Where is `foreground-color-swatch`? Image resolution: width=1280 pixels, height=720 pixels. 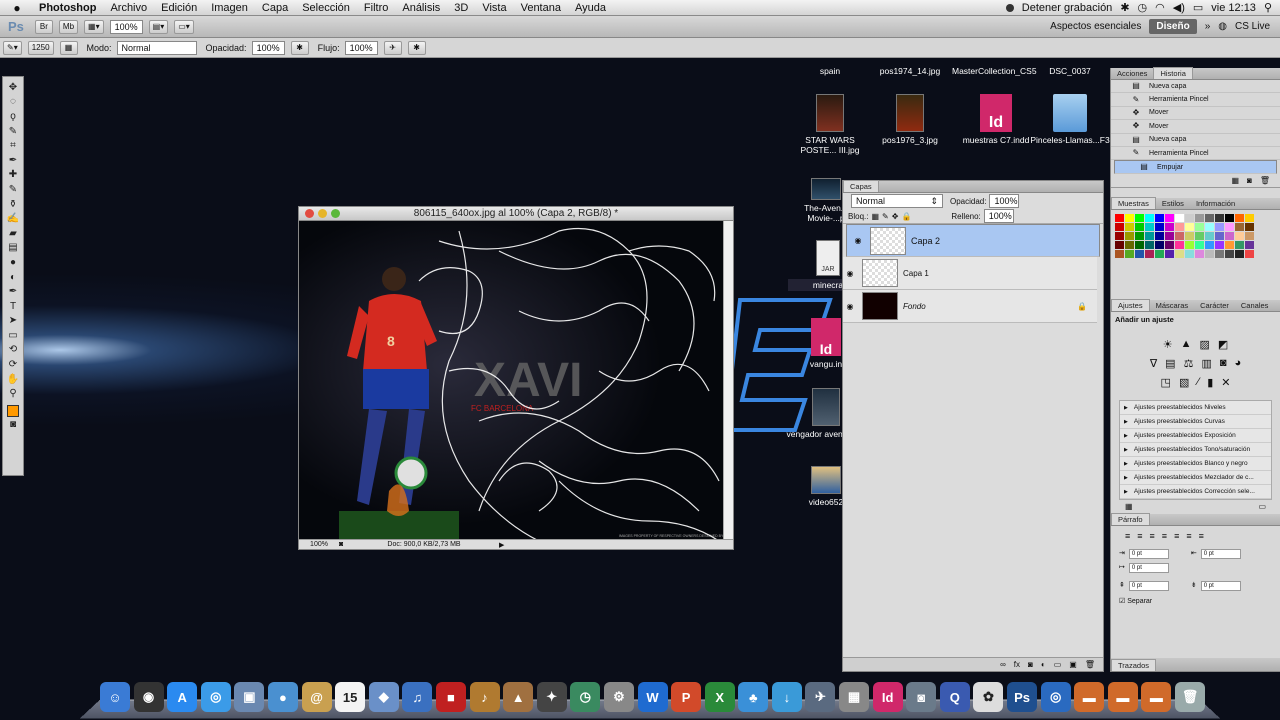
foreground-color-swatch is located at coordinates (13, 411).